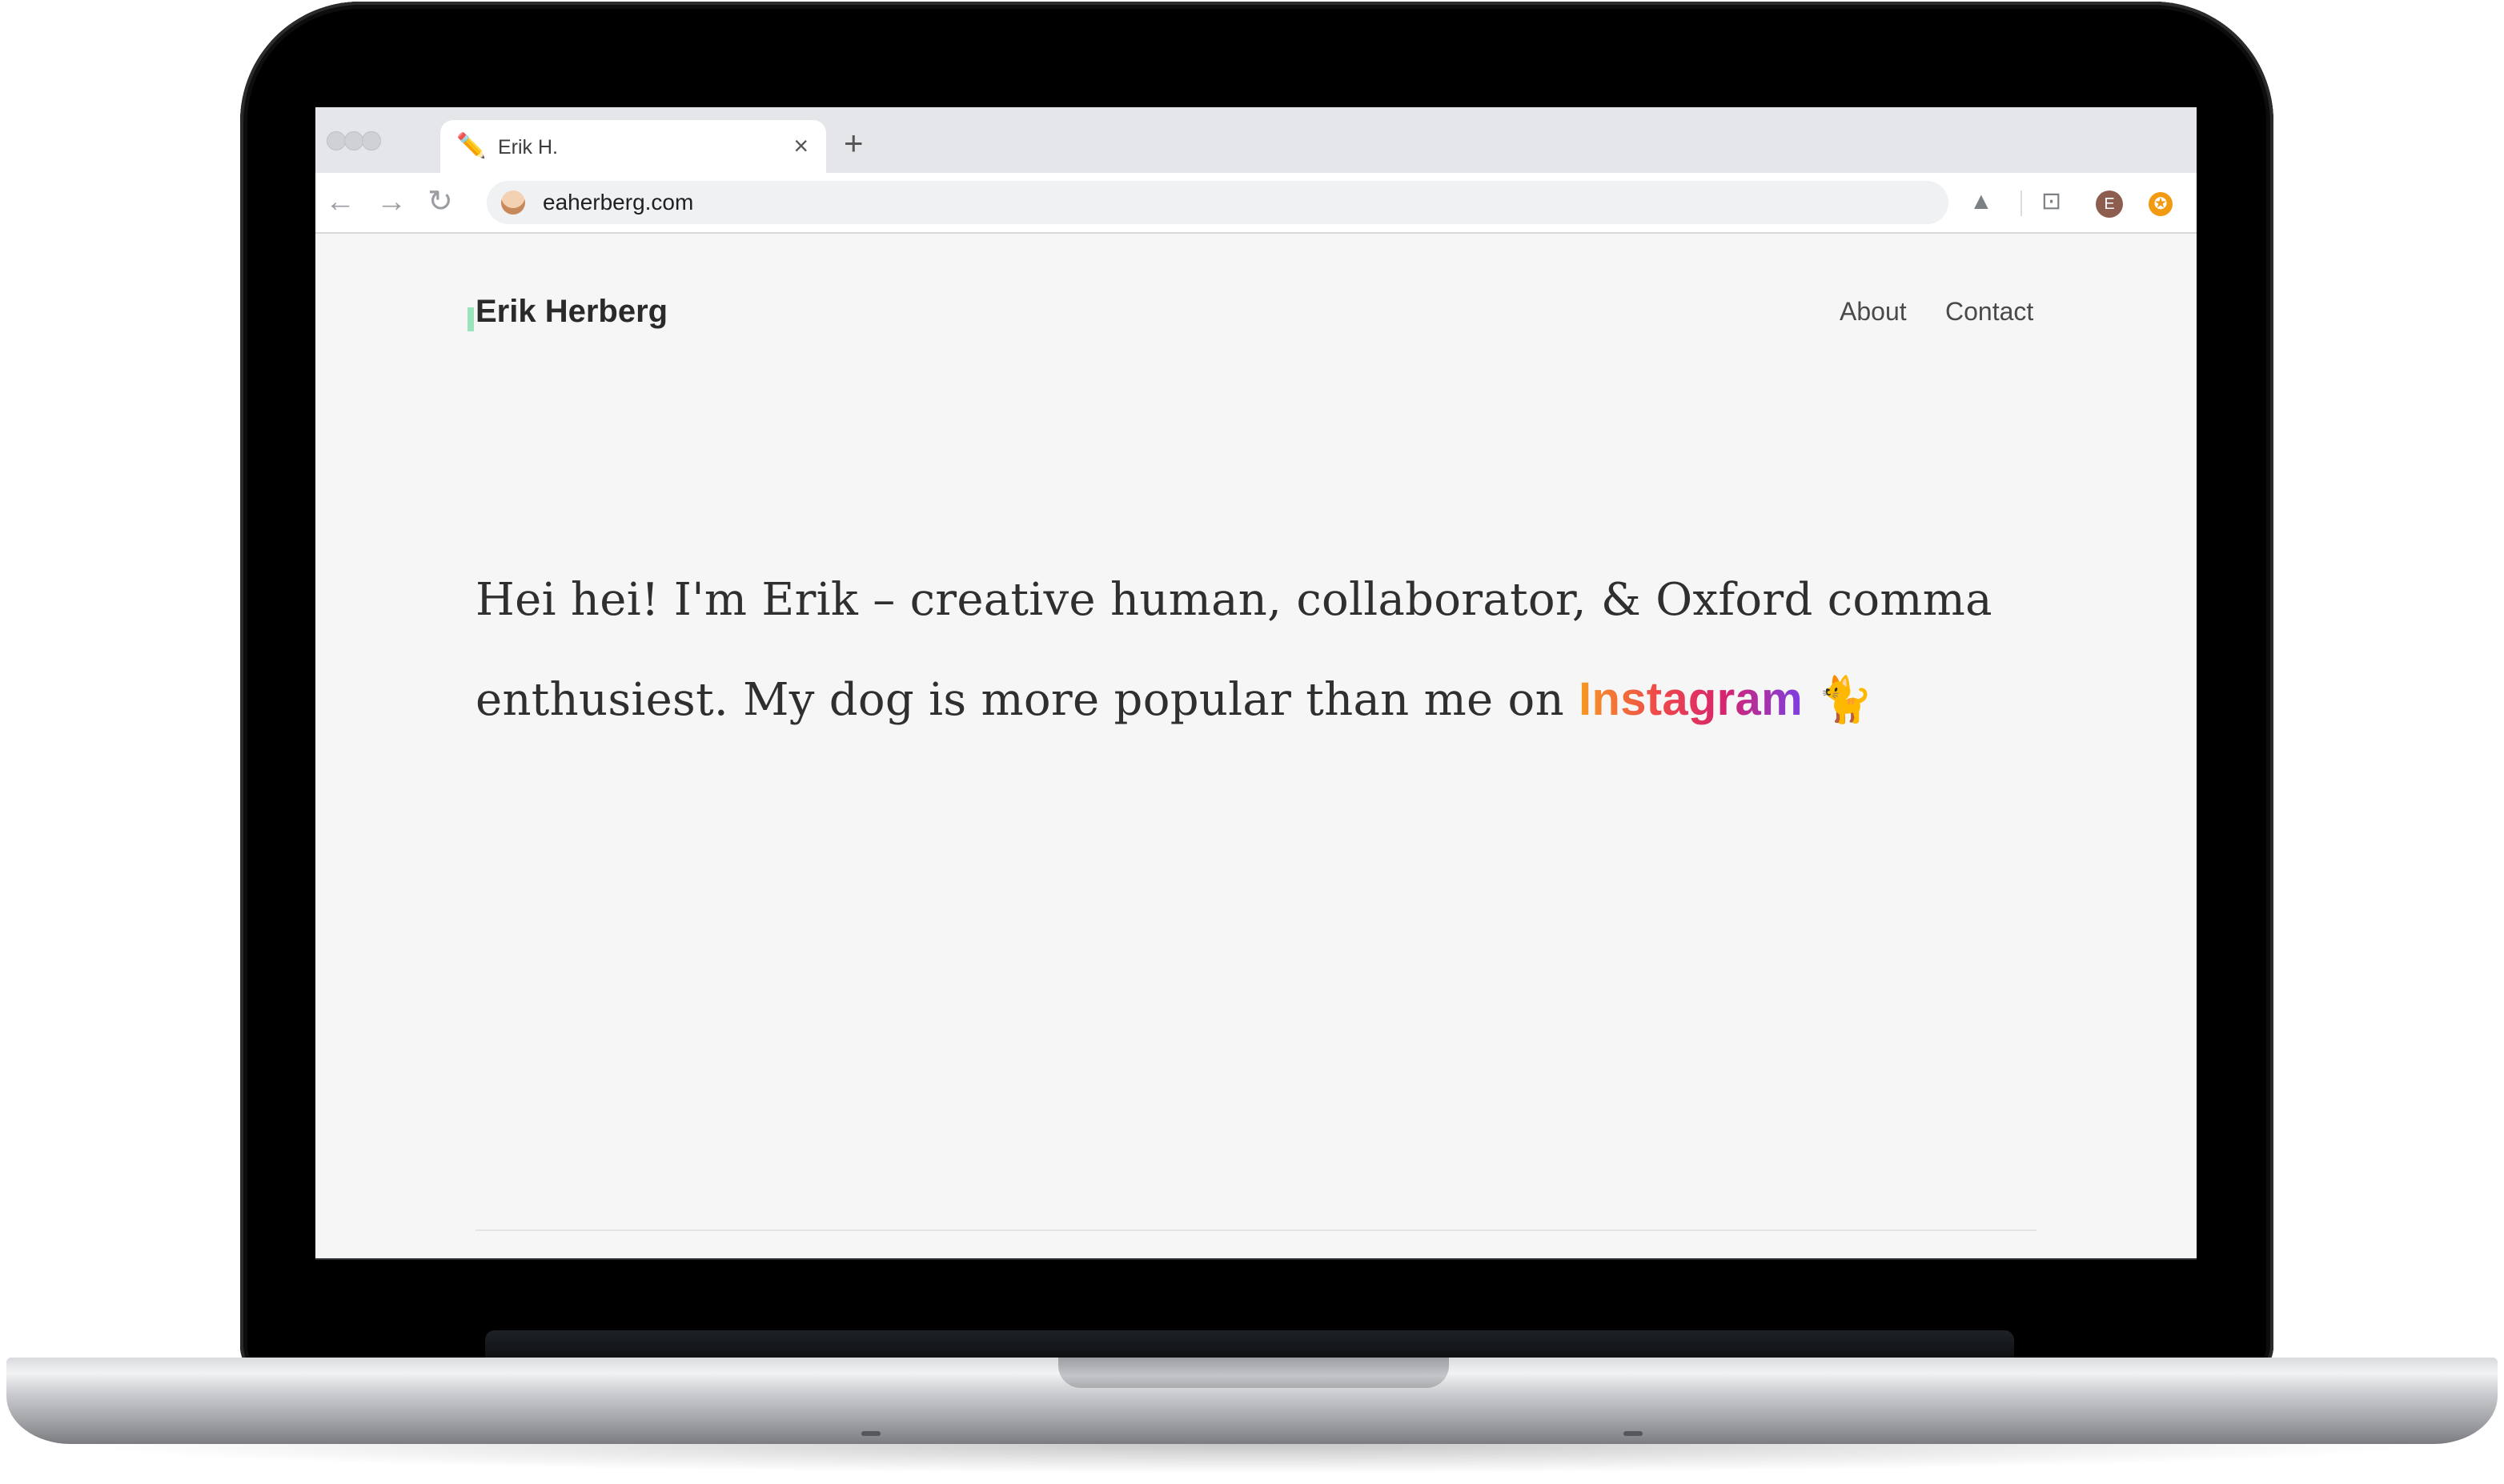 This screenshot has width=2504, height=1484. I want to click on laptop-notch, so click(1253, 1373).